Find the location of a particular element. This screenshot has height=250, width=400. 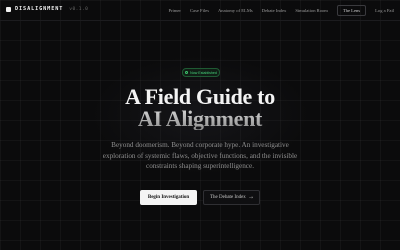

status-badge: Now Established is located at coordinates (201, 72).